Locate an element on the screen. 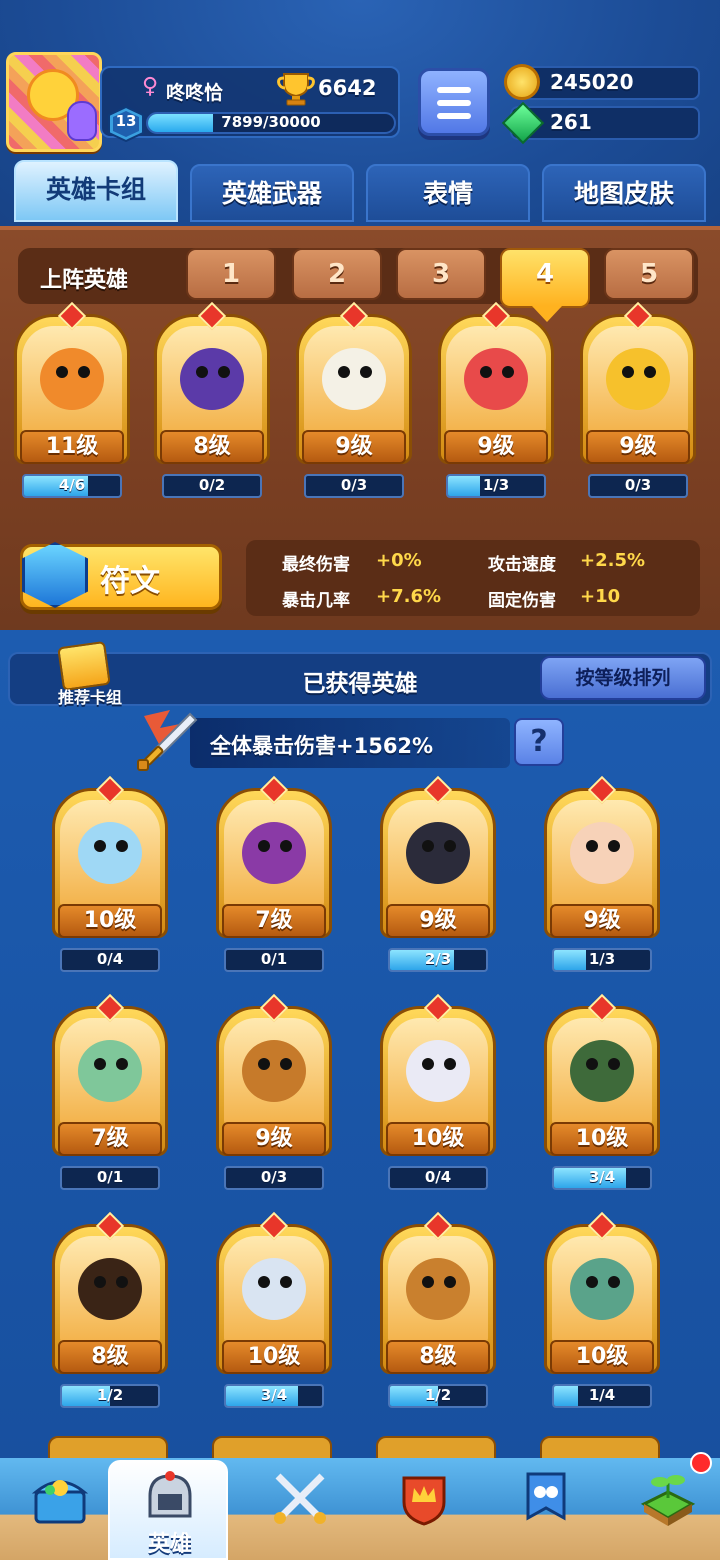 The image size is (720, 1560). owned-hero-card: 9级 2/3 is located at coordinates (438, 873).